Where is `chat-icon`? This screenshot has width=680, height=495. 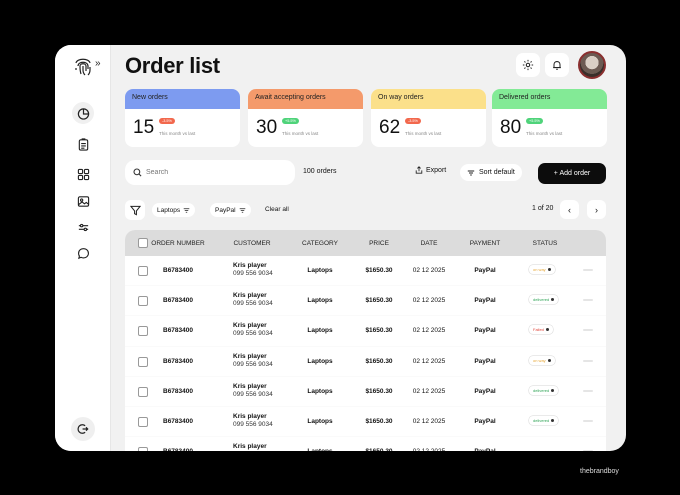
chat-icon is located at coordinates (83, 253).